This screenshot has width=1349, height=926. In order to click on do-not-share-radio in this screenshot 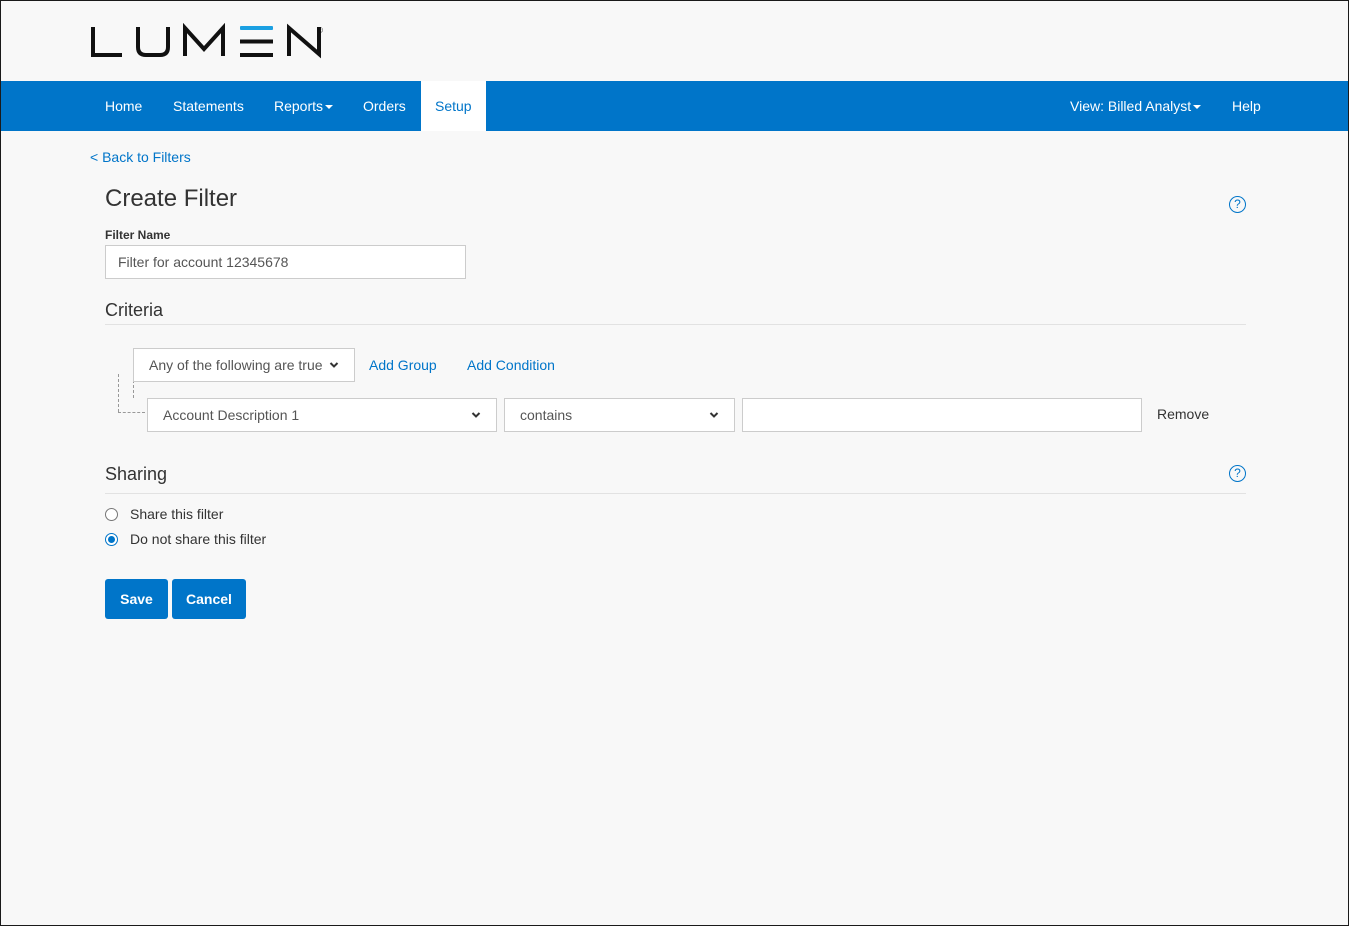, I will do `click(111, 539)`.